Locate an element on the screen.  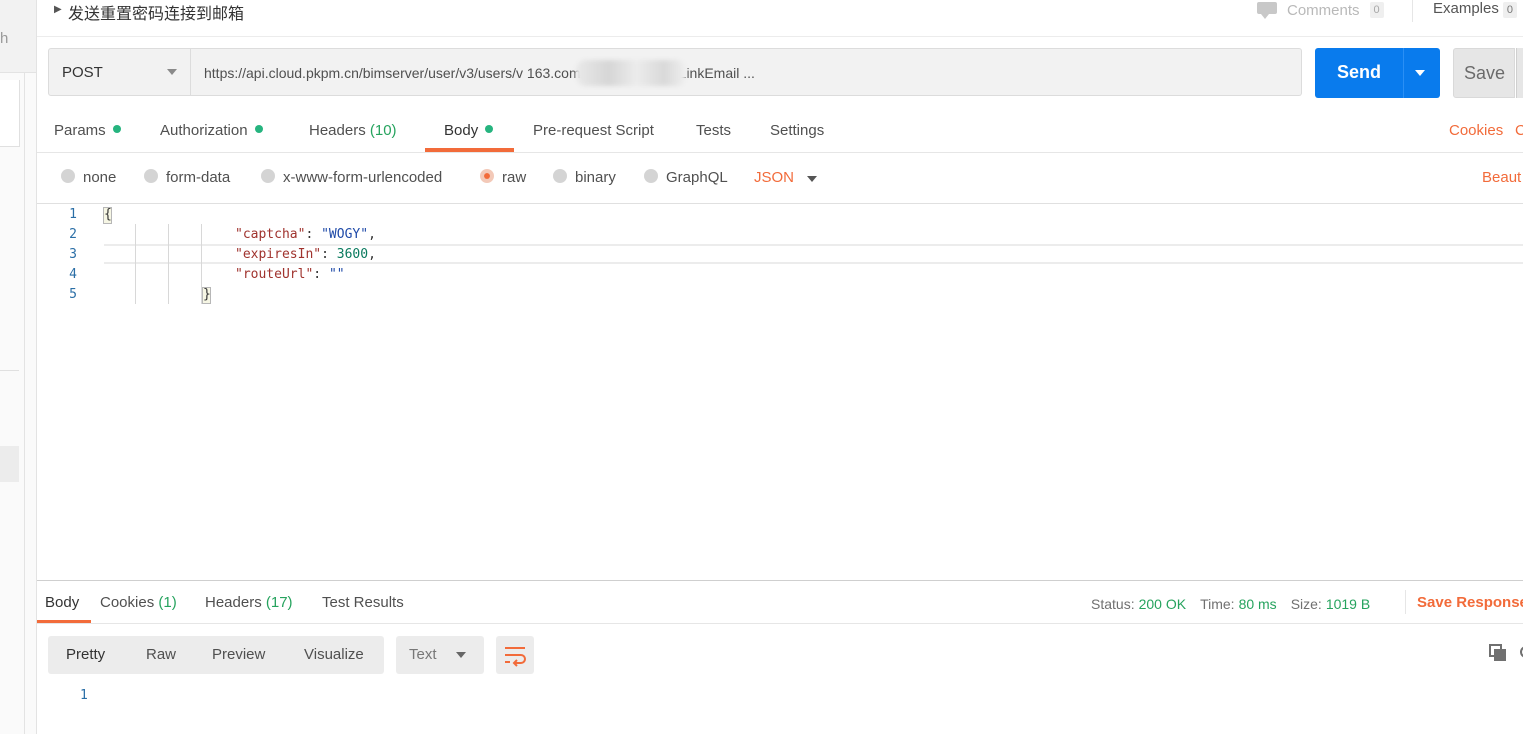
tab-prerequest-script: Pre-request Script is located at coordinates (593, 130).